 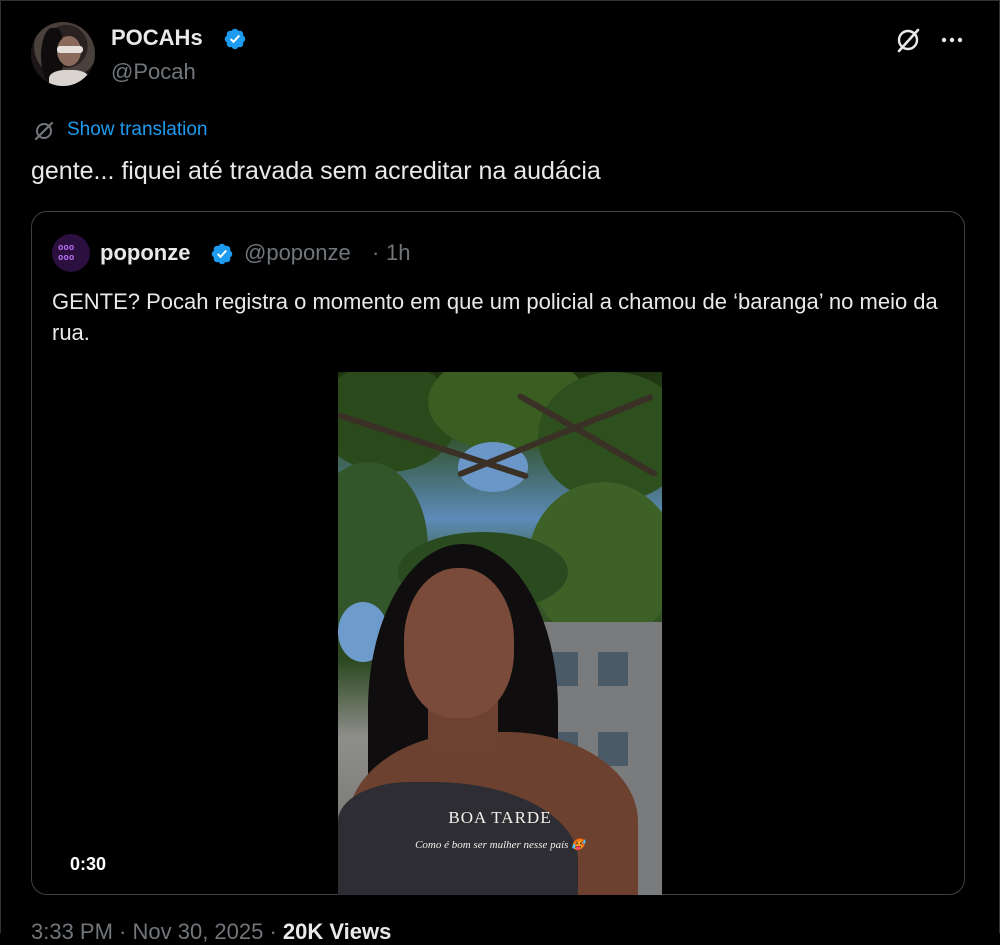 What do you see at coordinates (44, 131) in the screenshot?
I see `translate-icon` at bounding box center [44, 131].